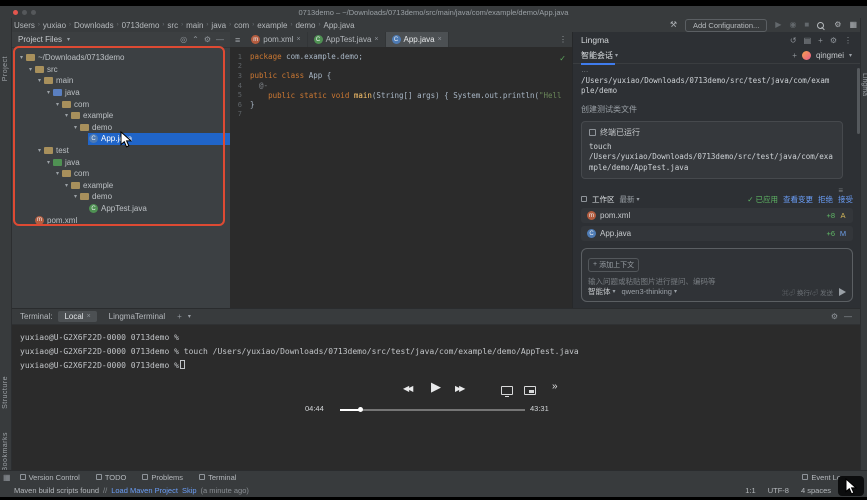 The height and width of the screenshot is (500, 867). What do you see at coordinates (806, 25) in the screenshot?
I see `stop-icon: ■` at bounding box center [806, 25].